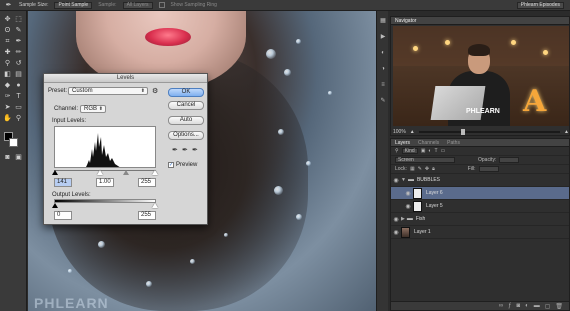 This screenshot has width=570, height=311. What do you see at coordinates (509, 306) in the screenshot?
I see `layer-style-icon: ƒ` at bounding box center [509, 306].